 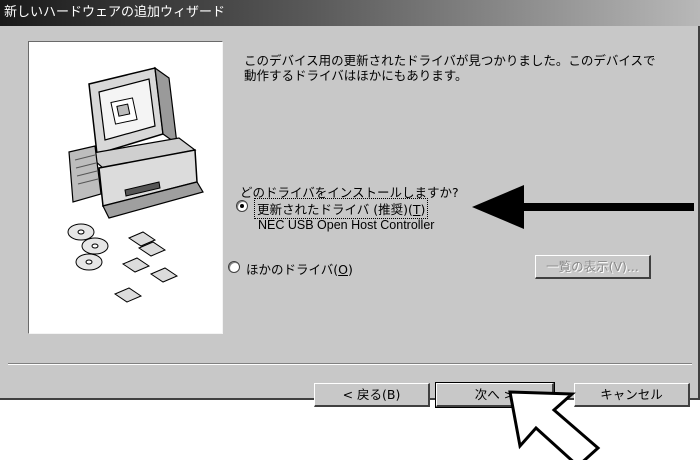 I want to click on radio-updated-driver, so click(x=242, y=206).